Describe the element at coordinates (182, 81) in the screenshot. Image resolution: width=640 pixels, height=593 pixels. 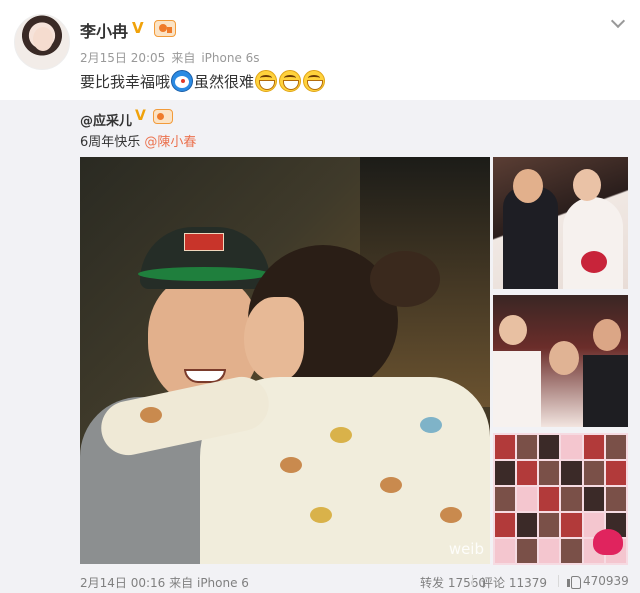
I see `doraemon-emoji-icon` at that location.